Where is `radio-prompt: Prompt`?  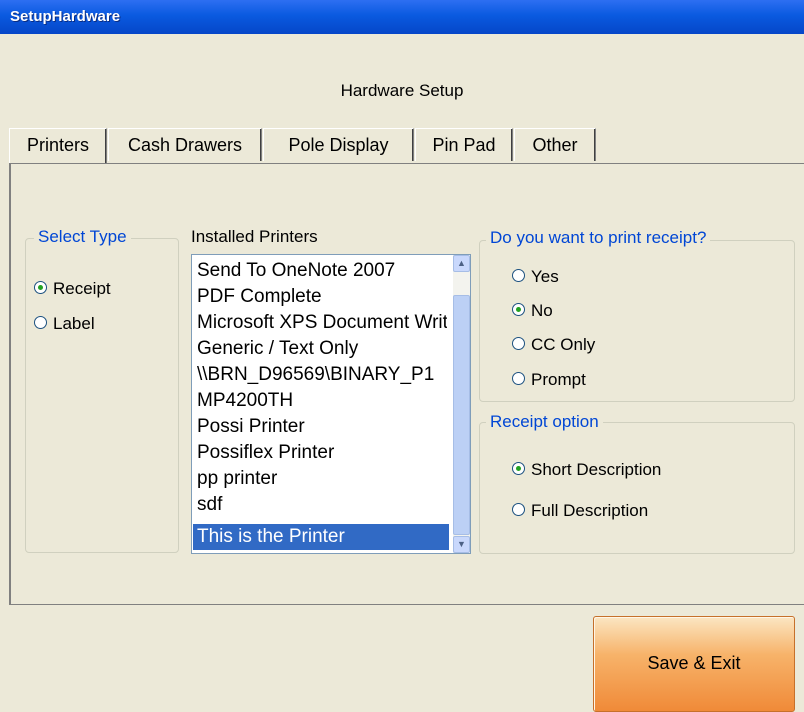
radio-prompt: Prompt is located at coordinates (549, 380).